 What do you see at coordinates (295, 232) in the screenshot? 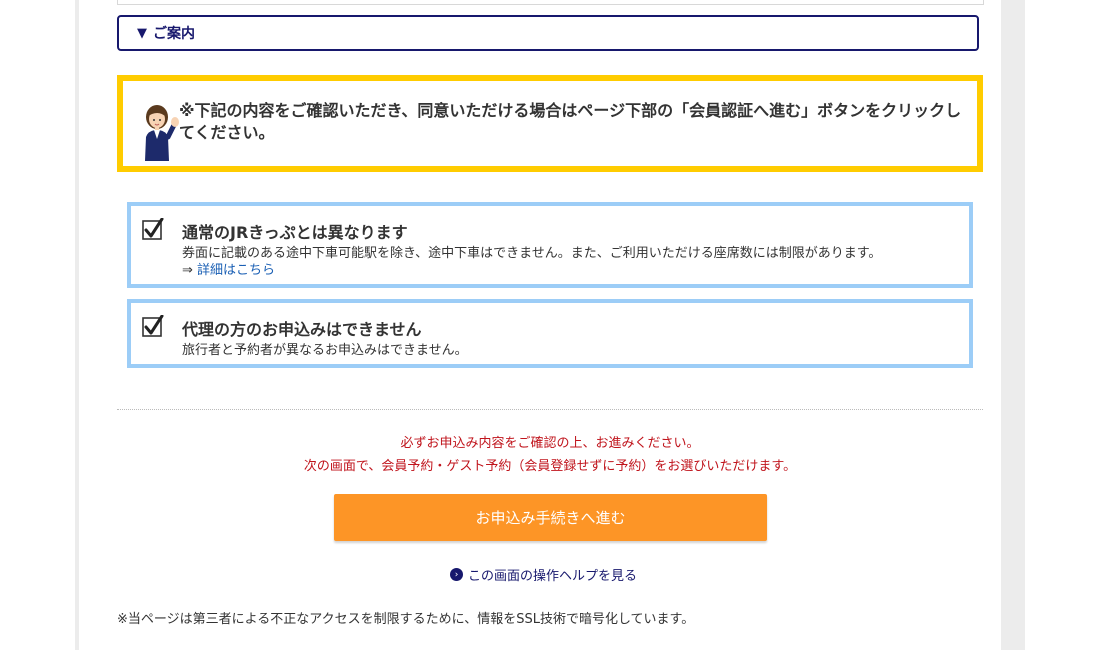
I see `card-title: 通常のJRきっぷとは異なります` at bounding box center [295, 232].